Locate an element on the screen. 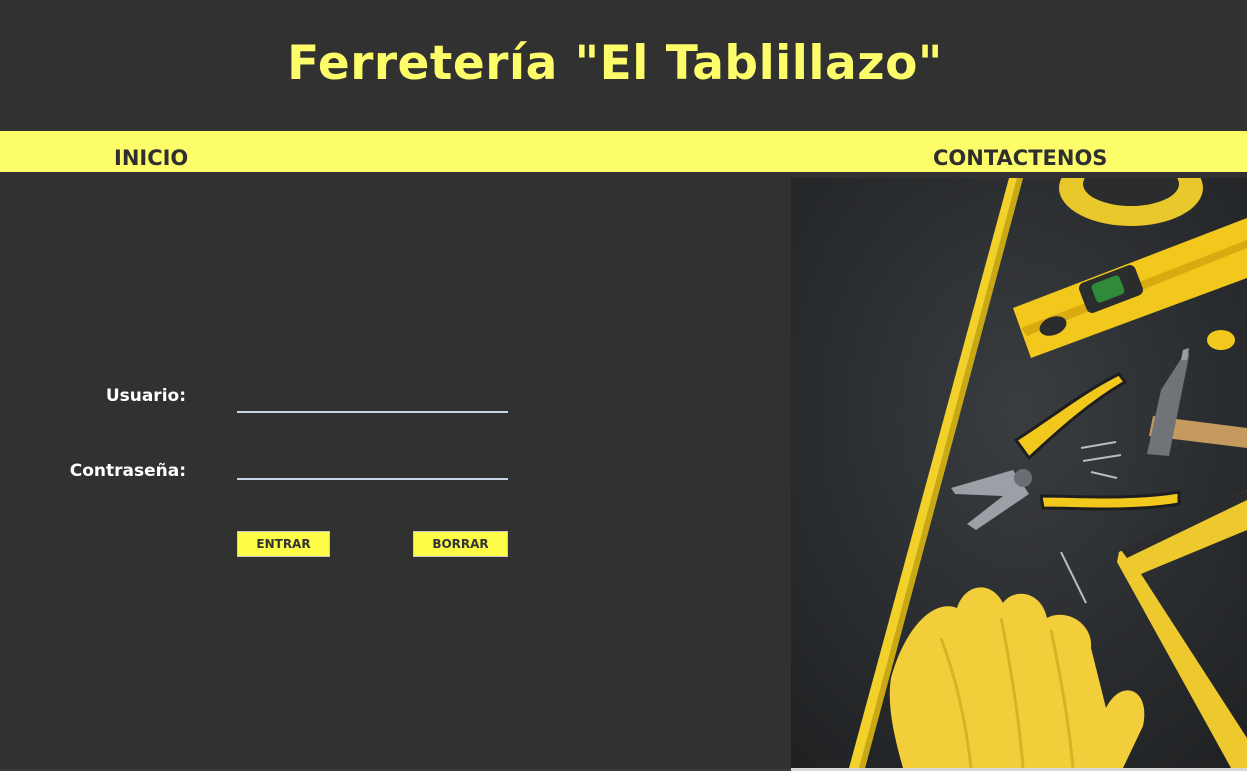 This screenshot has height=771, width=1247. nav-link-contactenos: CONTACTENOS is located at coordinates (1020, 158).